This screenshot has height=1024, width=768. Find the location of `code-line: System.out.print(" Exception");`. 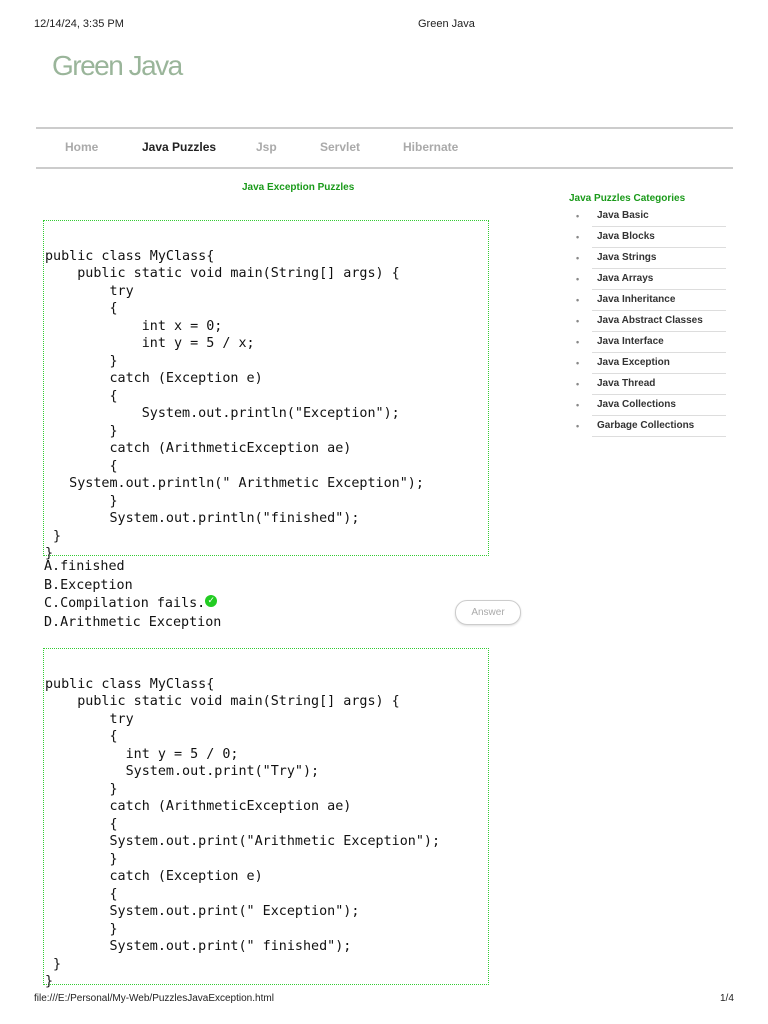

code-line: System.out.print(" Exception"); is located at coordinates (202, 911).